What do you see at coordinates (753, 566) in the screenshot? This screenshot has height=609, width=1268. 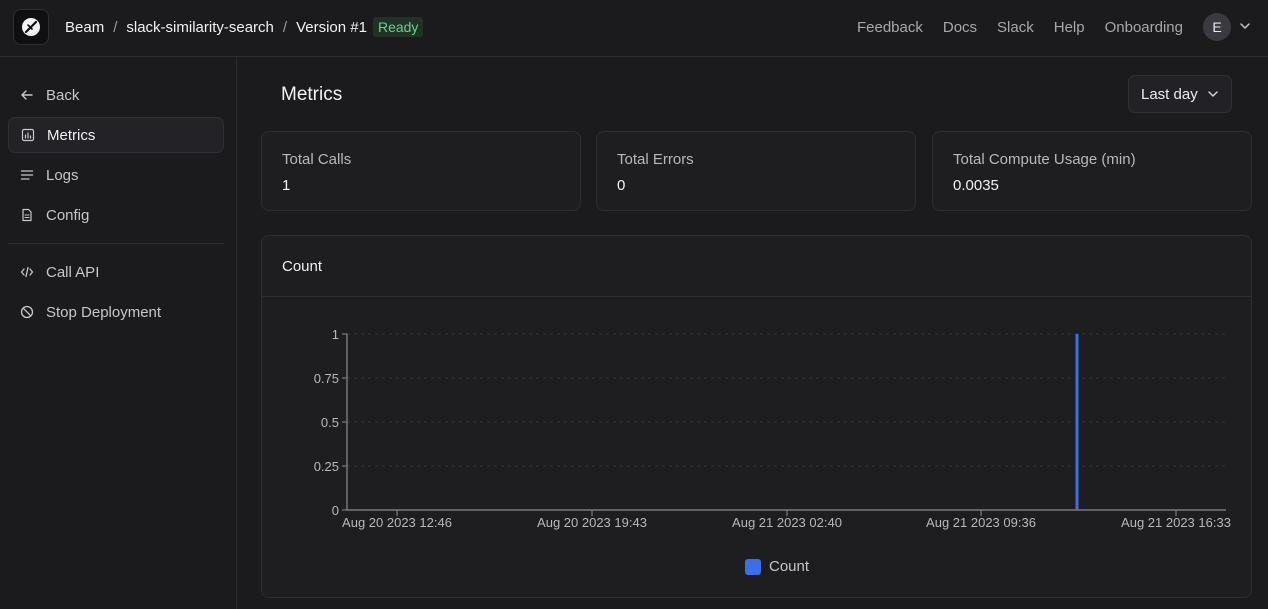 I see `legend-swatch` at bounding box center [753, 566].